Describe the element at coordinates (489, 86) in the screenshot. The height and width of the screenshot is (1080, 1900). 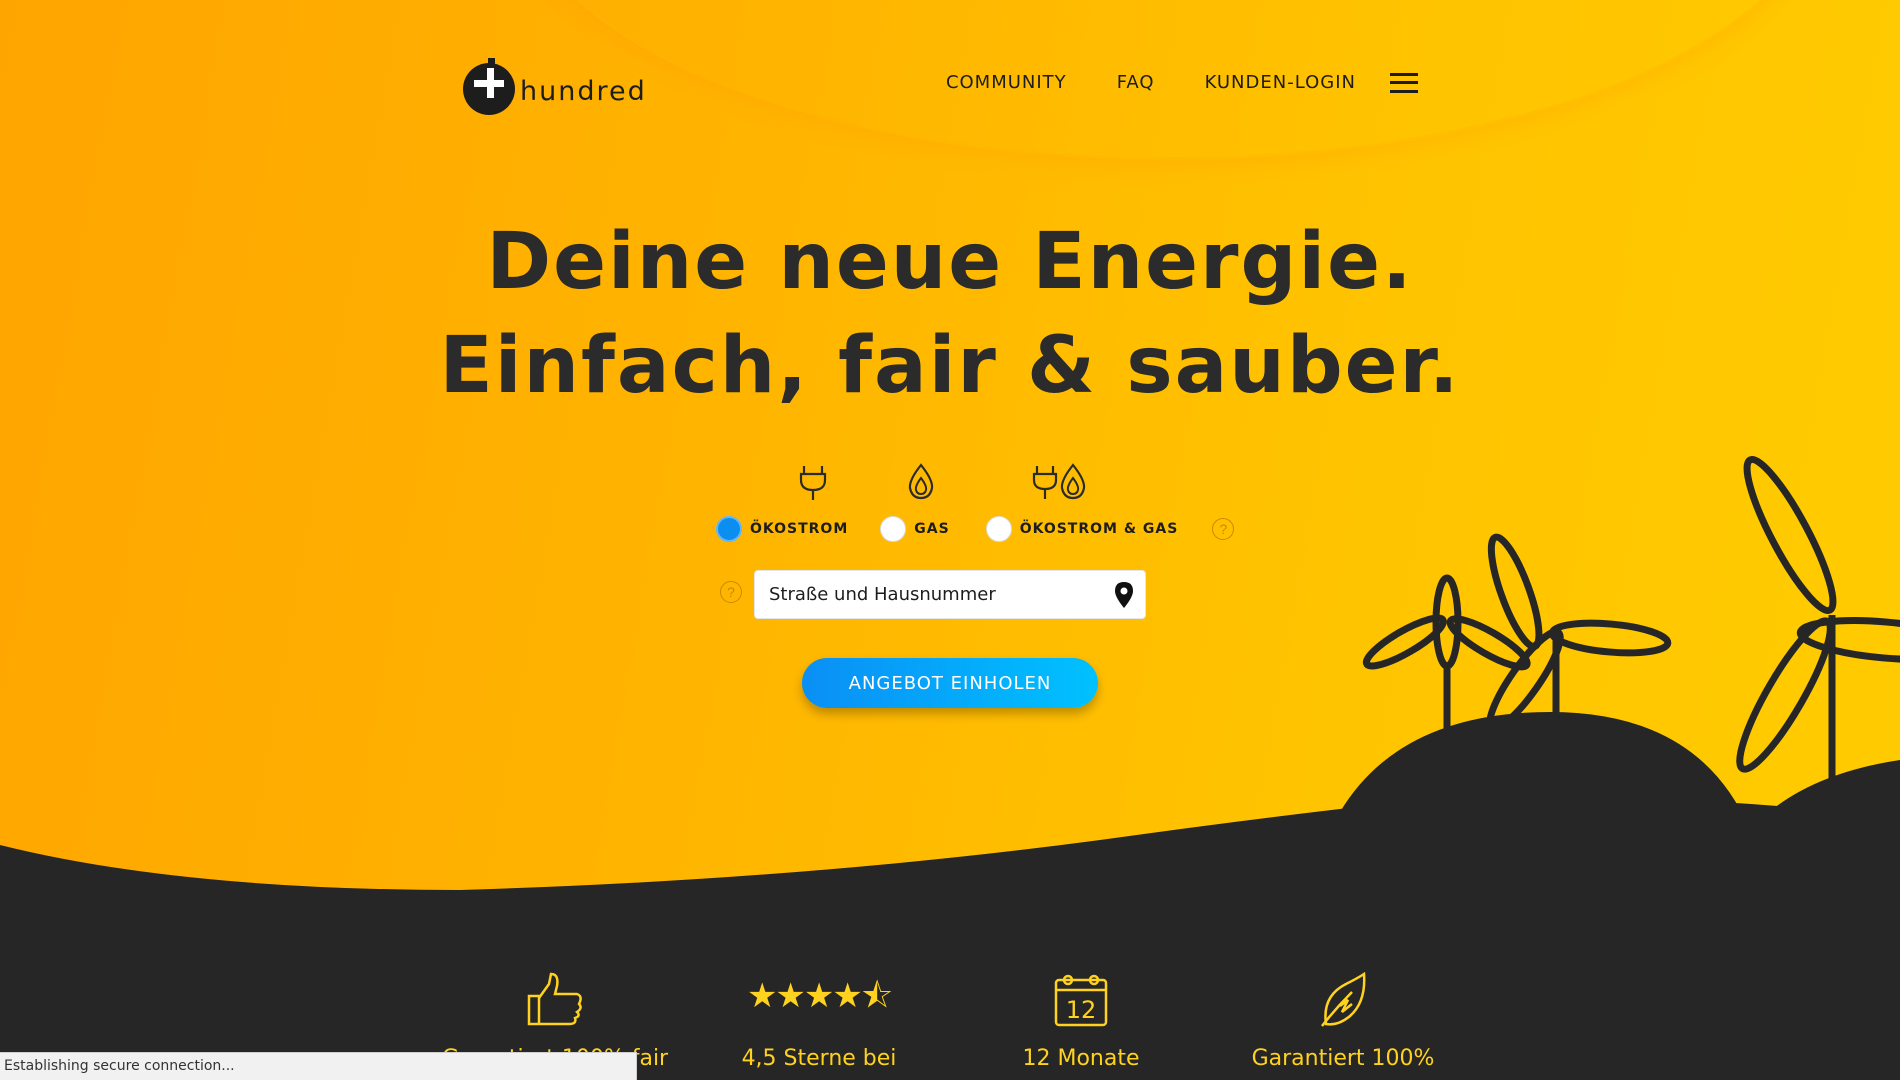
I see `logo-mark-icon` at that location.